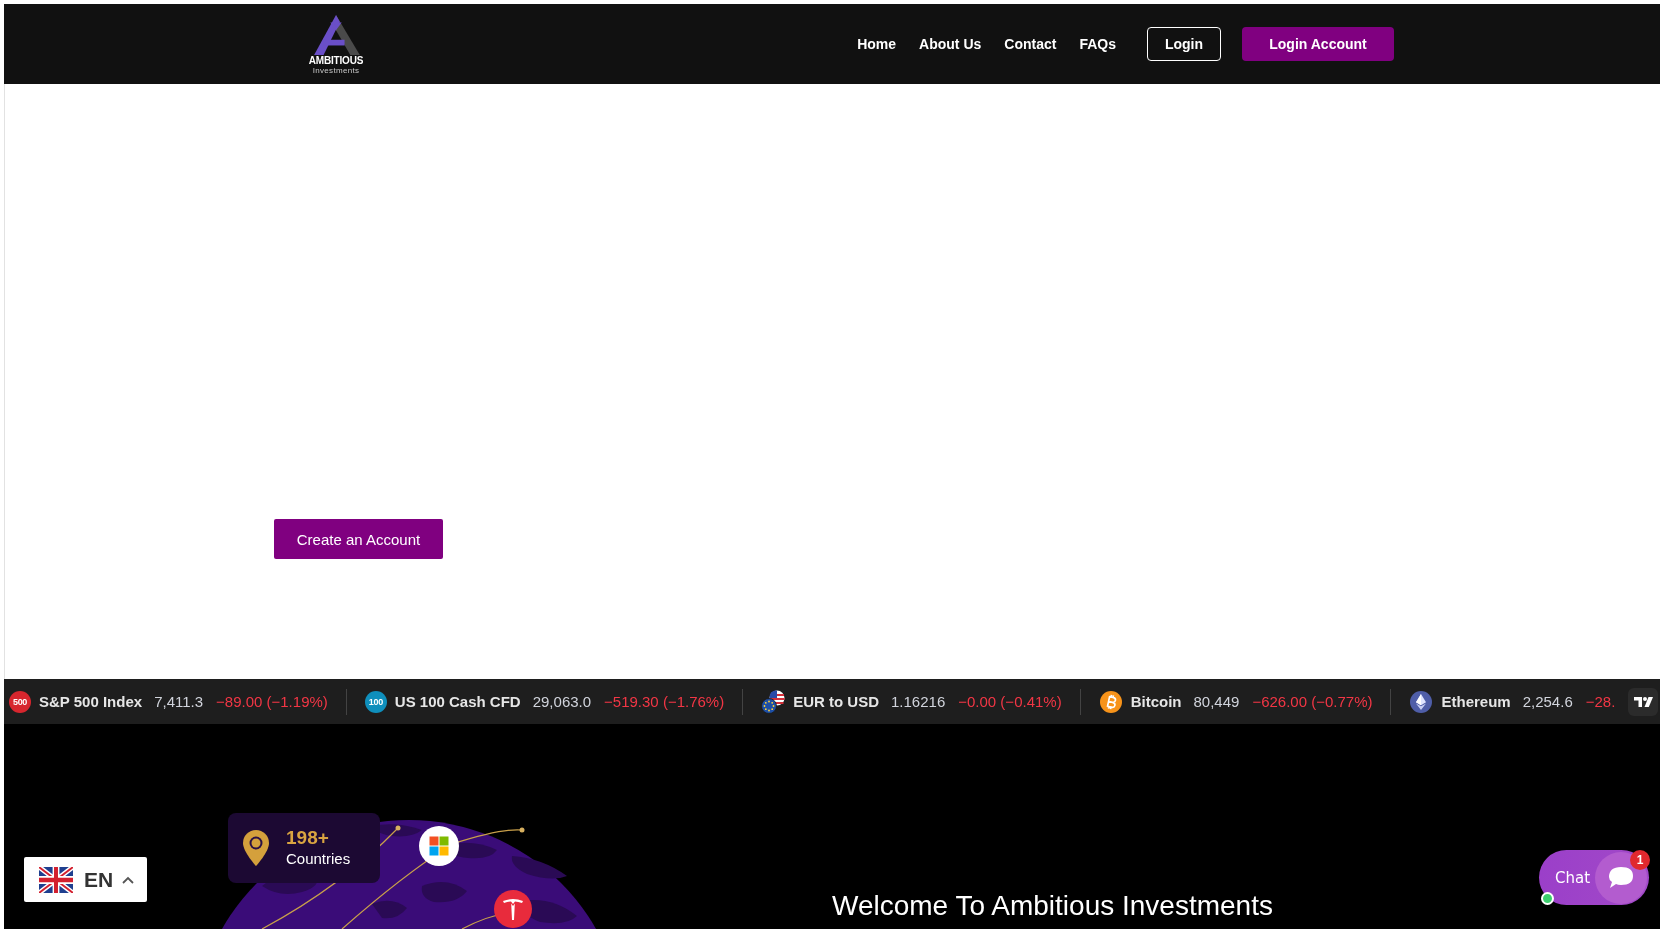  What do you see at coordinates (20, 701) in the screenshot?
I see `number-badge-icon: 500` at bounding box center [20, 701].